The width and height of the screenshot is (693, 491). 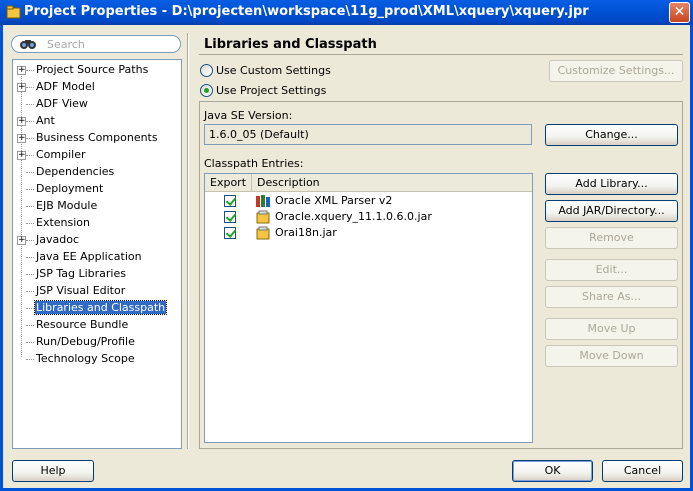 What do you see at coordinates (368, 134) in the screenshot?
I see `java-se-version-field: 1.6.0_05 (Default)` at bounding box center [368, 134].